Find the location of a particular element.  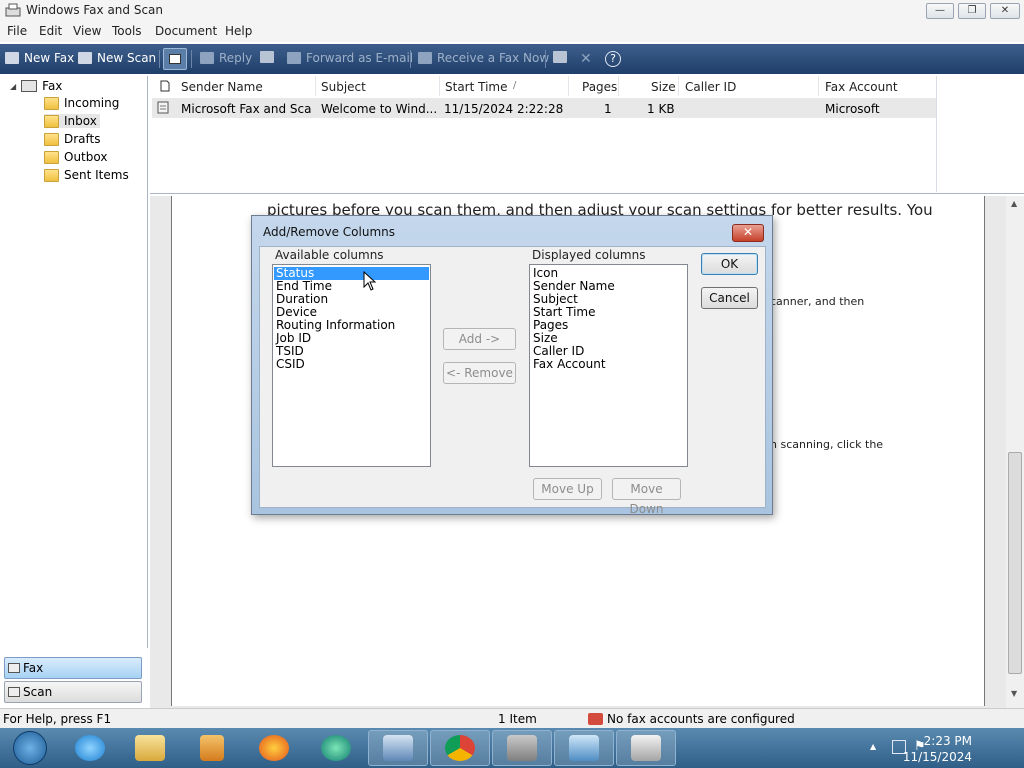

tree-item-label: Inbox is located at coordinates (80, 121).